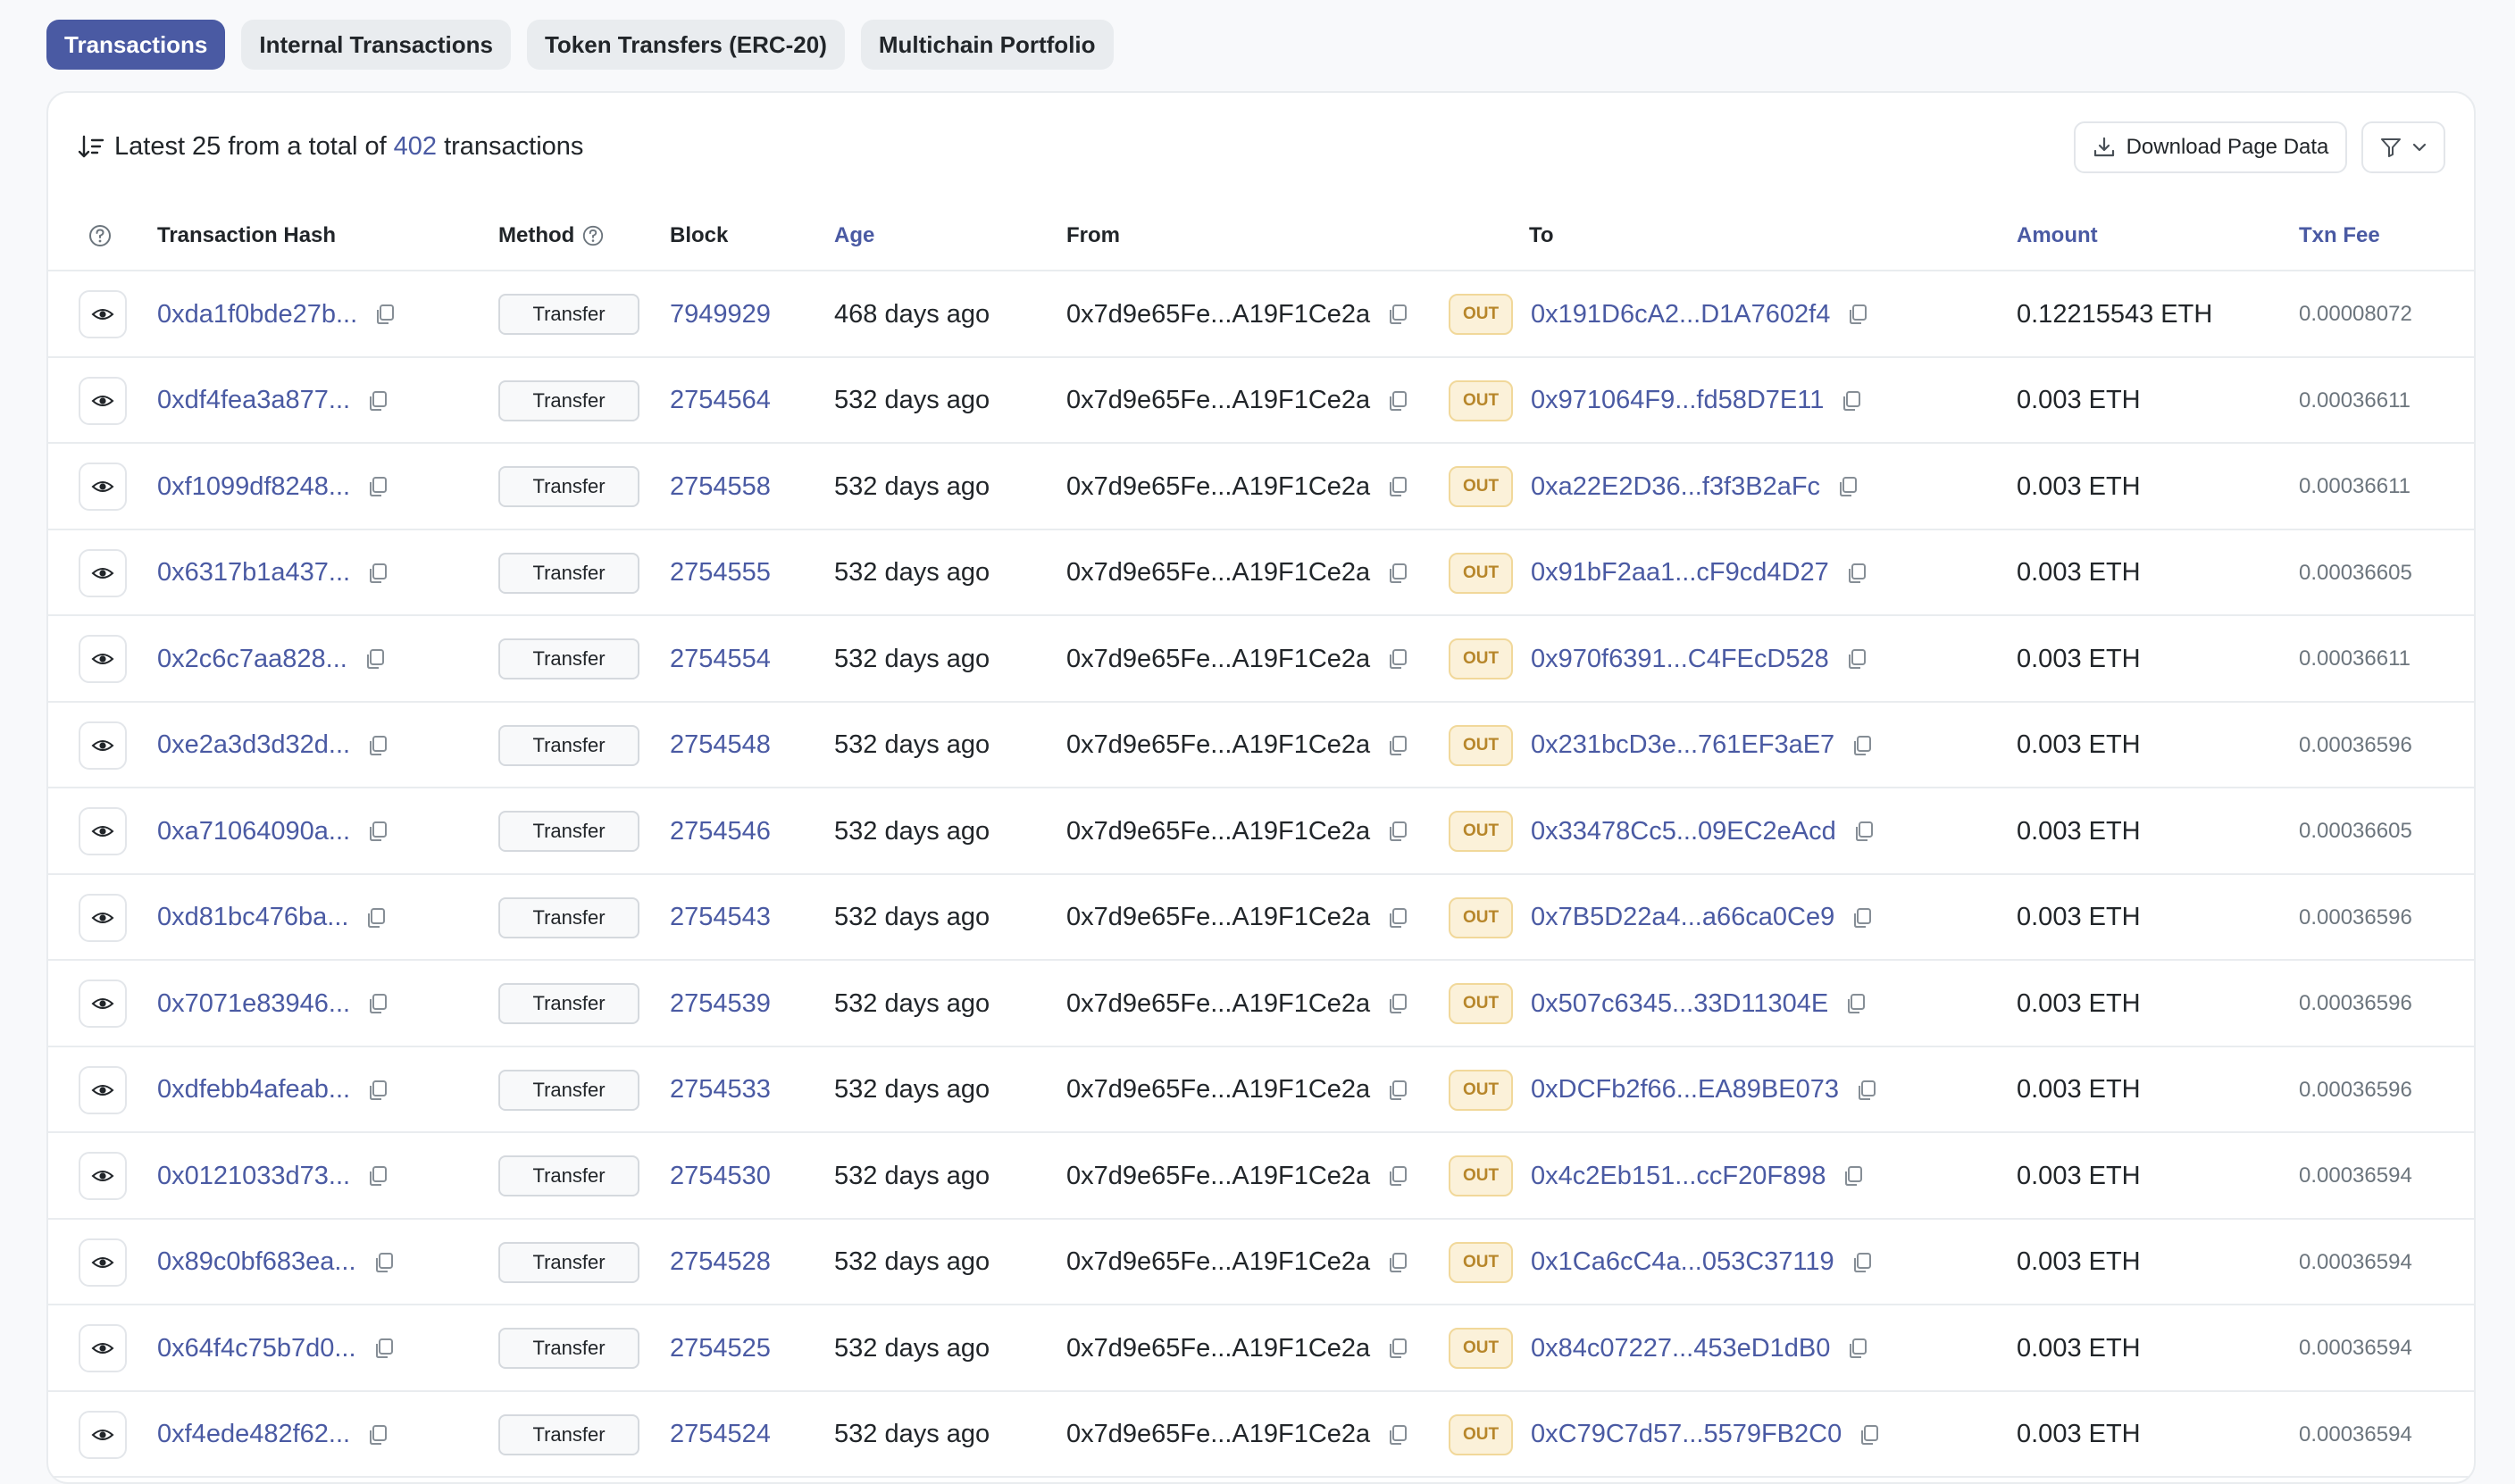 Image resolution: width=2515 pixels, height=1484 pixels. I want to click on to-address-link: 0xa22E2D36...f3f3B2aFc, so click(1675, 487).